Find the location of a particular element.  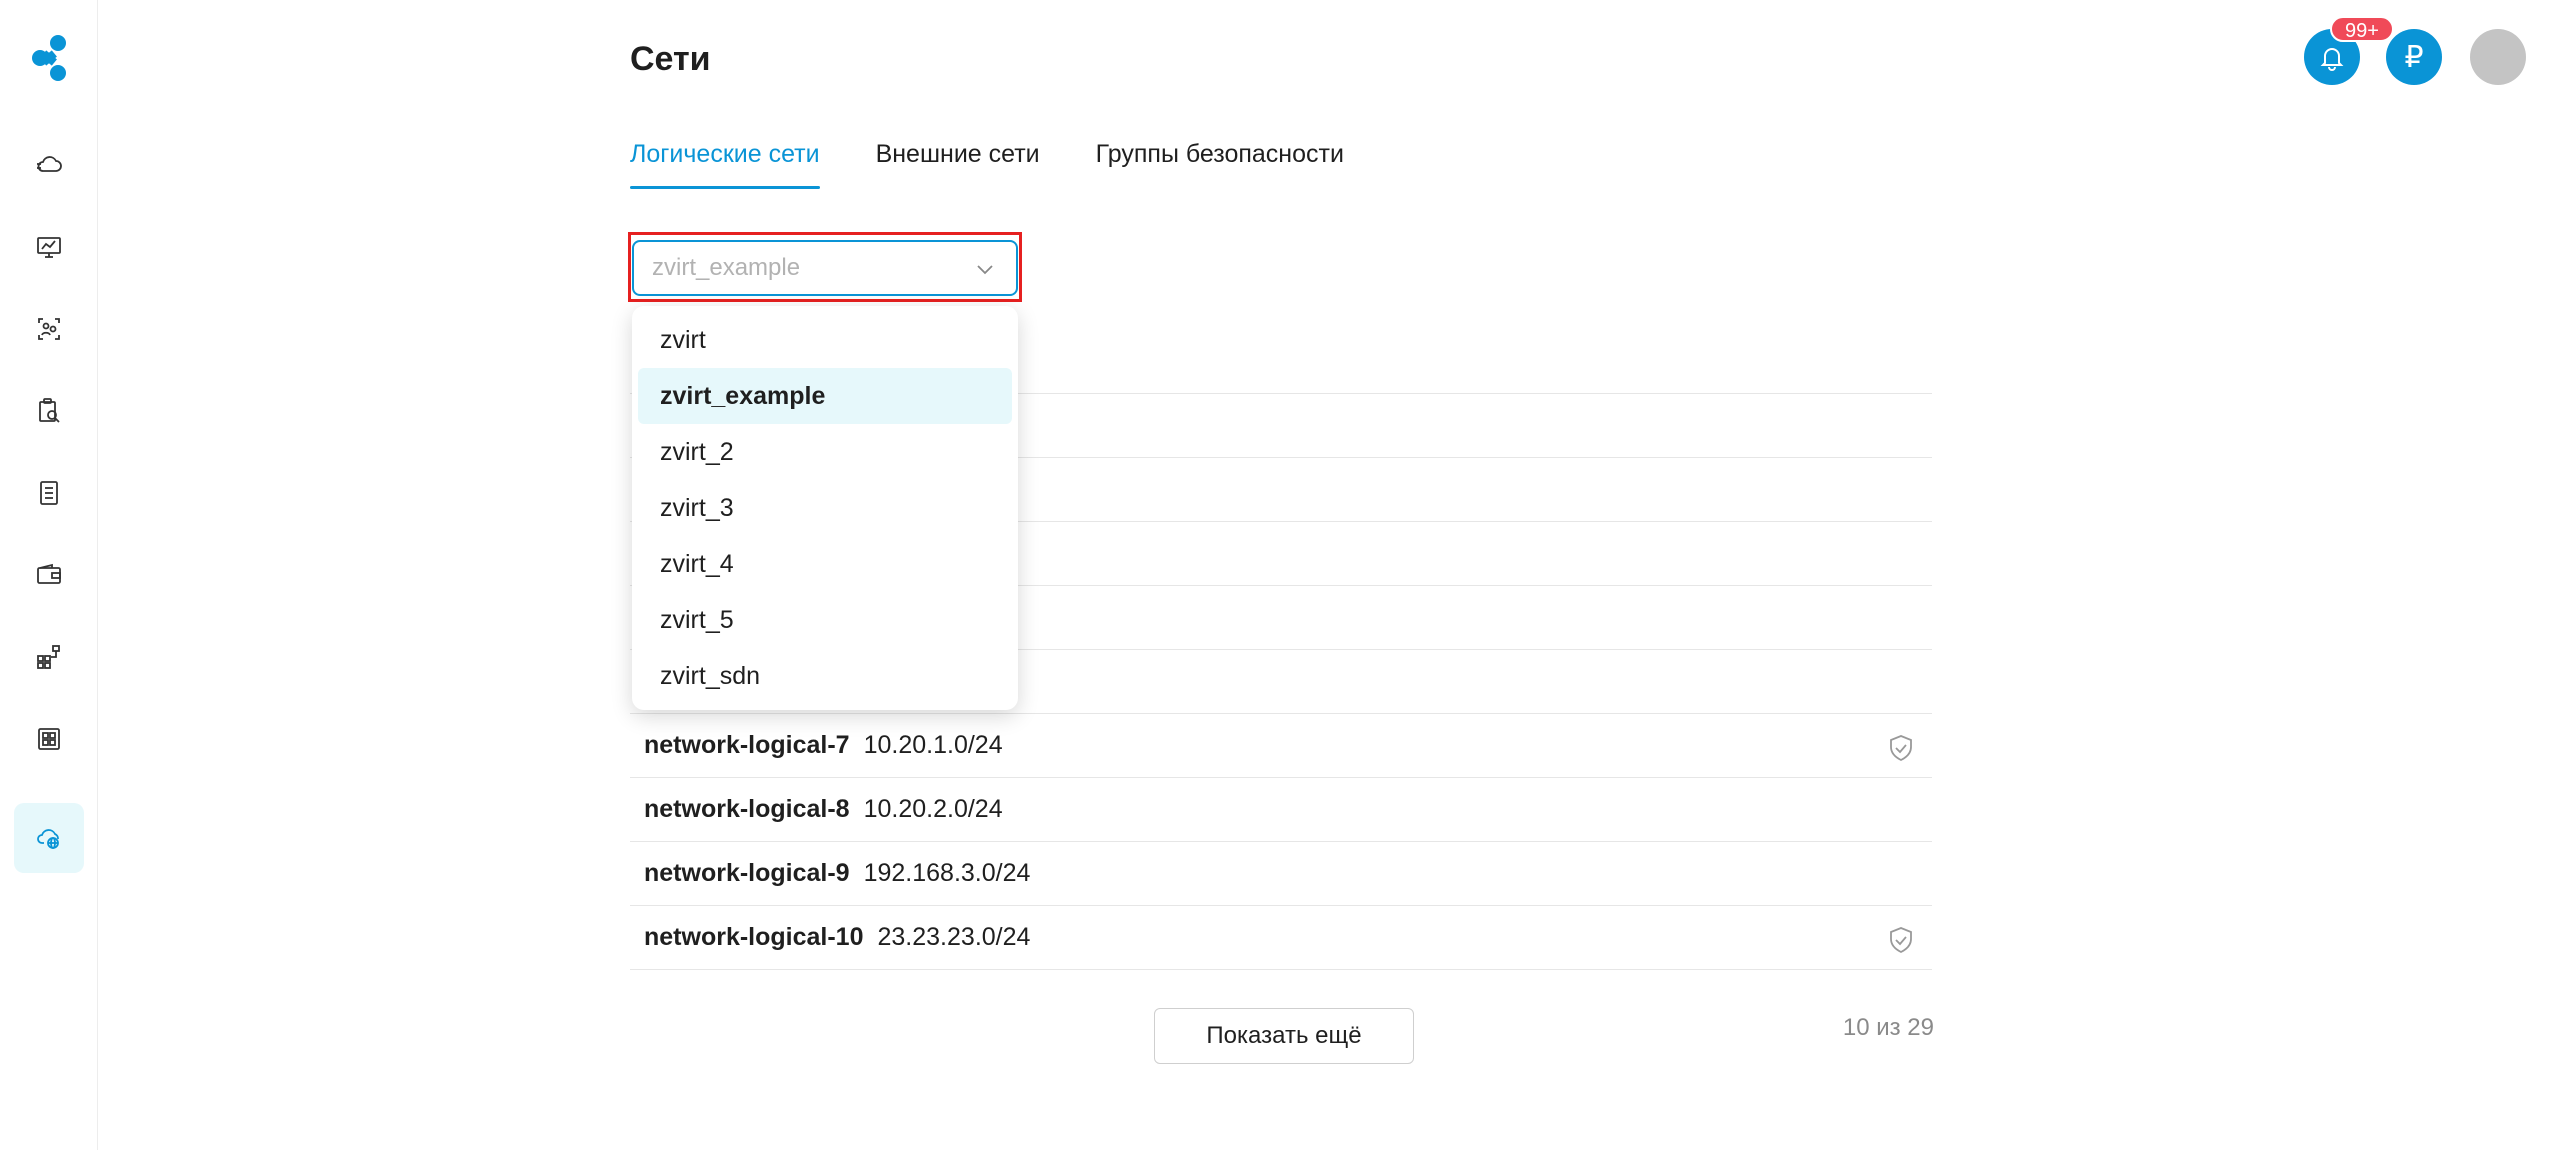

nav-wallet is located at coordinates (49, 575).